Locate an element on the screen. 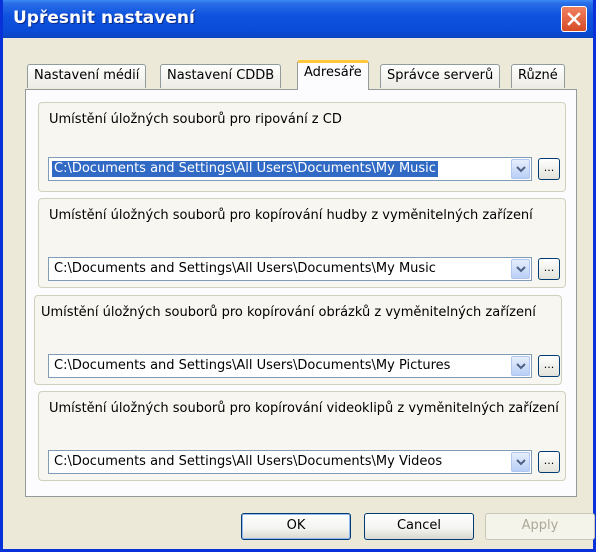 This screenshot has width=596, height=552. title-bar: Upřesnit nastavení is located at coordinates (298, 19).